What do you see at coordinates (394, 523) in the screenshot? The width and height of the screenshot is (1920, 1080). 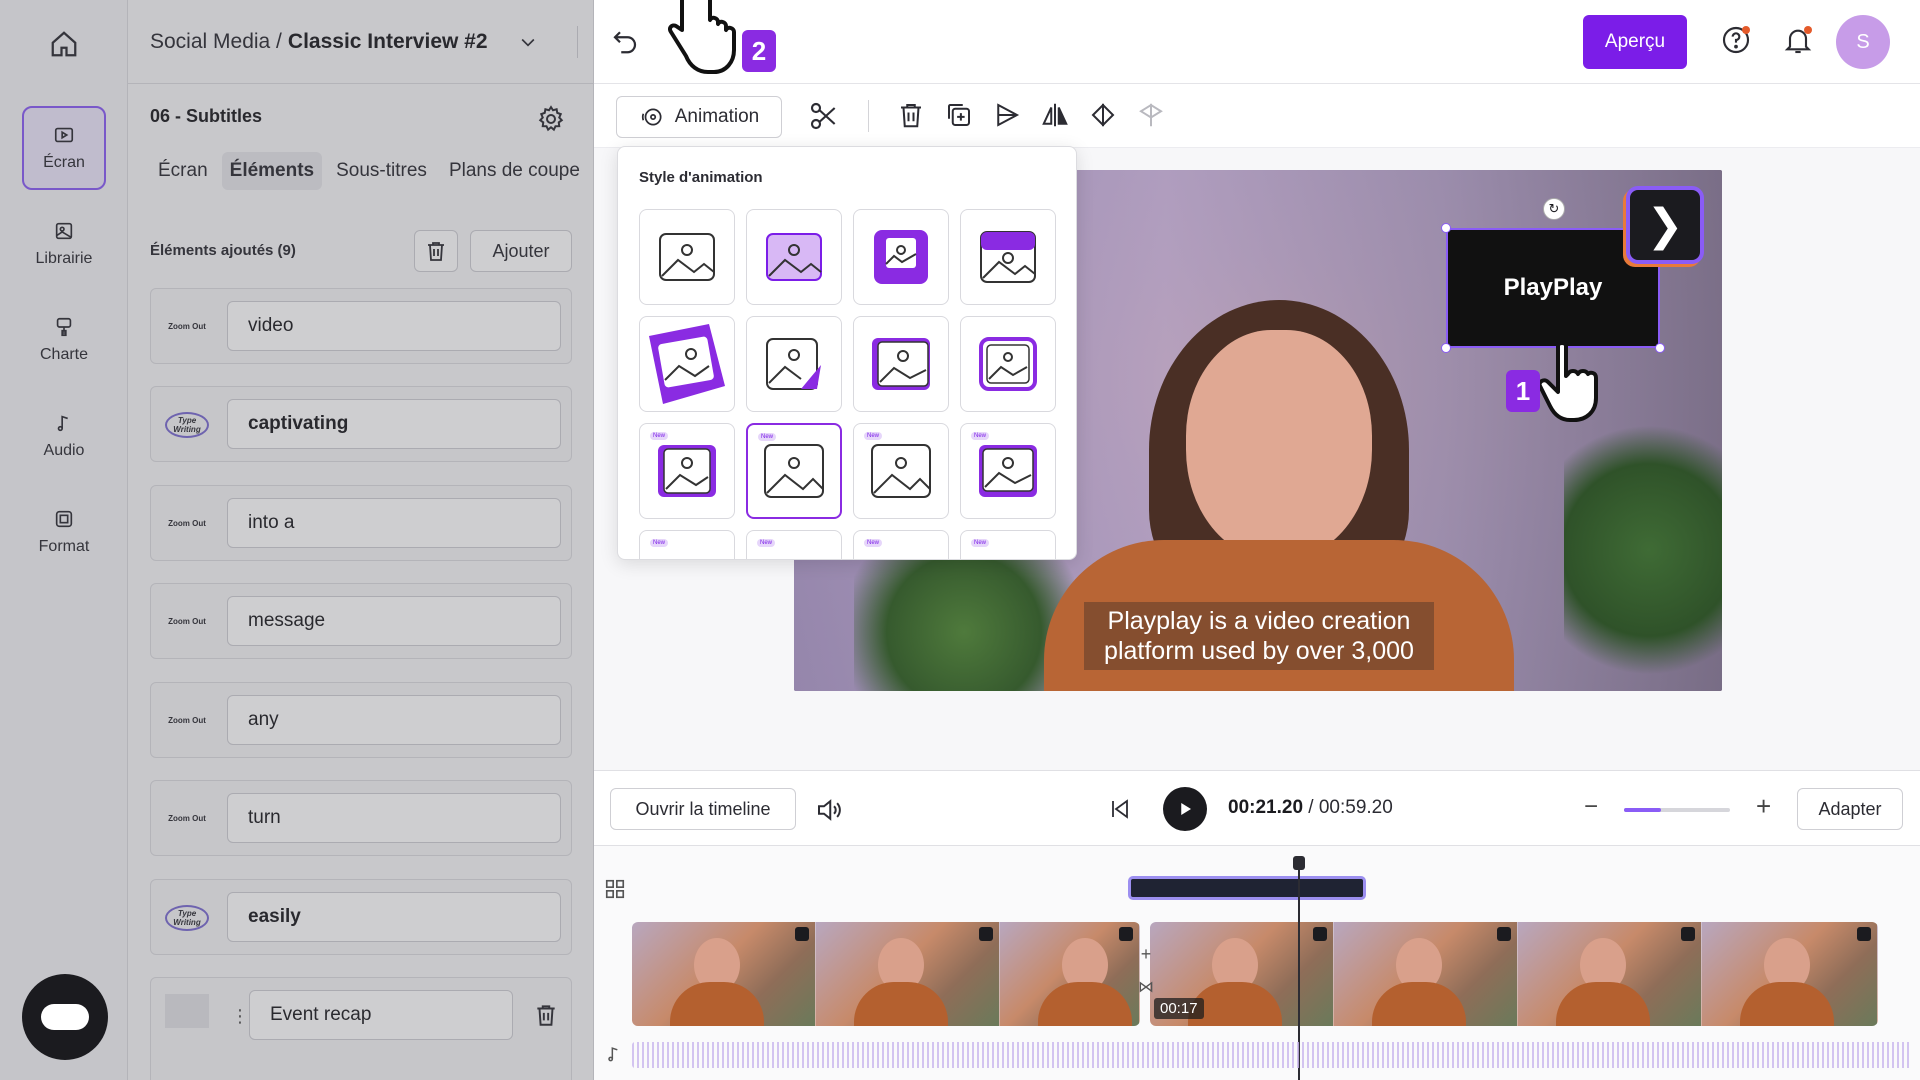 I see `element-text-field: into a` at bounding box center [394, 523].